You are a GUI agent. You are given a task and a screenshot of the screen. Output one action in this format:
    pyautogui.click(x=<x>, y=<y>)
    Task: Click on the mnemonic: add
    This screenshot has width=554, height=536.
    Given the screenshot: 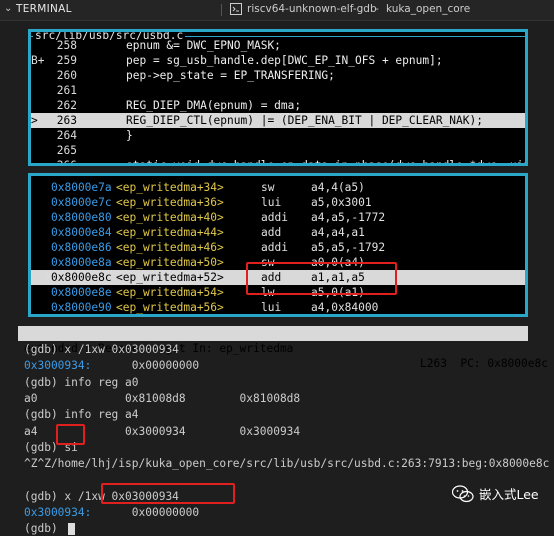 What is the action you would take?
    pyautogui.click(x=271, y=232)
    